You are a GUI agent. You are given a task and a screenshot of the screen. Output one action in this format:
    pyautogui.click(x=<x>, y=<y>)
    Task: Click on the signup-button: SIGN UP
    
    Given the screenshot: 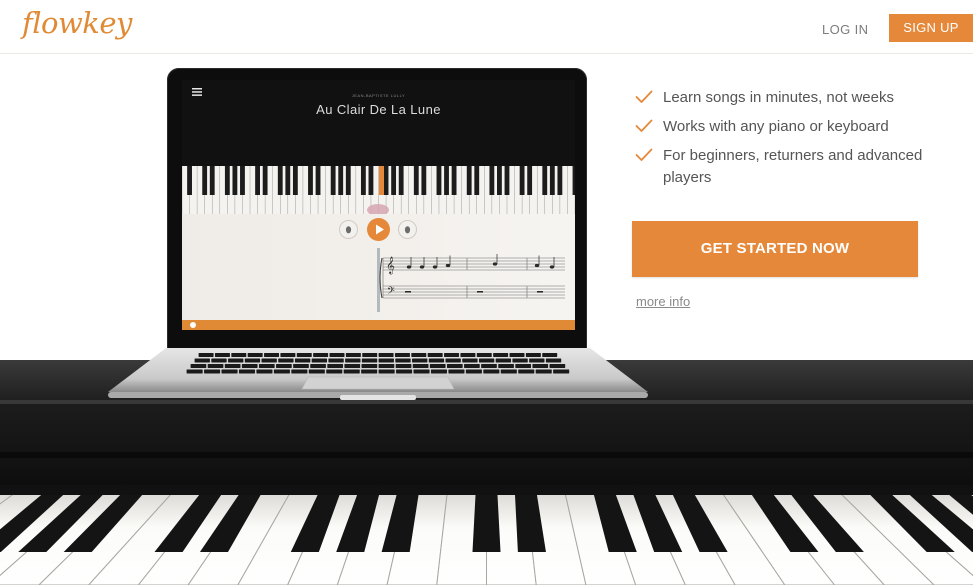 What is the action you would take?
    pyautogui.click(x=931, y=28)
    